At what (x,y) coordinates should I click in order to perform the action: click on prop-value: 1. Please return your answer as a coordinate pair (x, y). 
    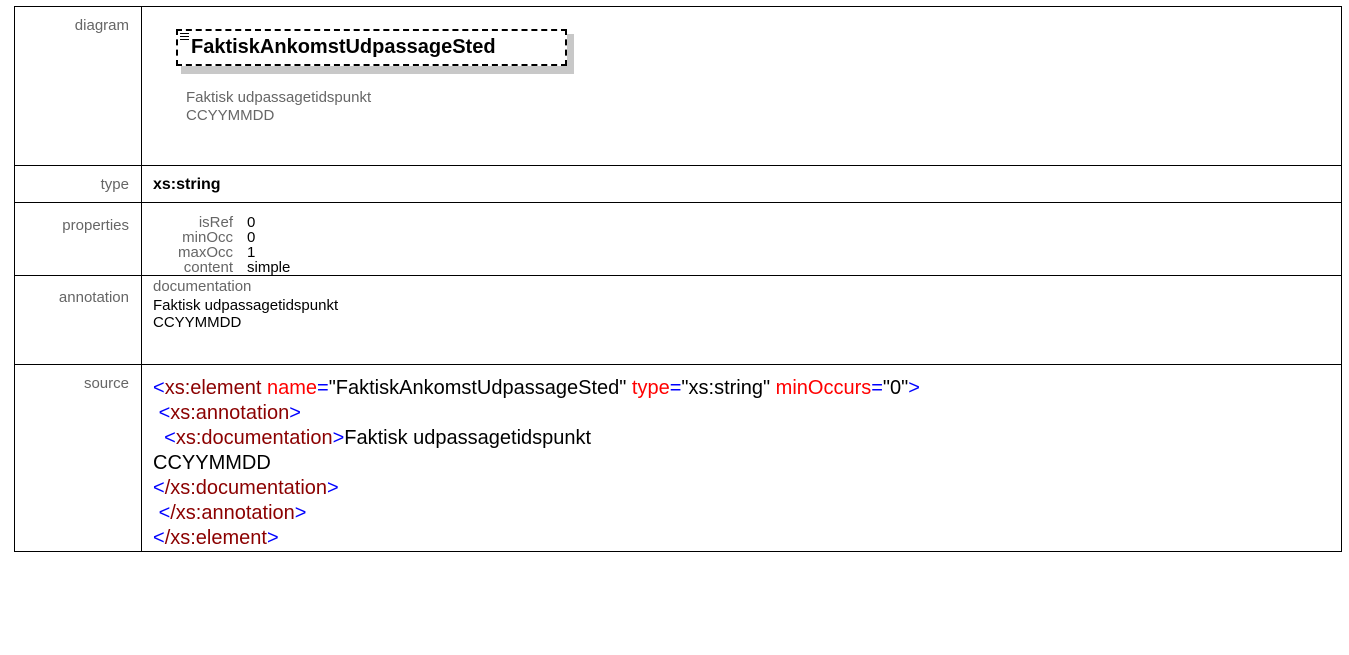
    Looking at the image, I should click on (251, 252).